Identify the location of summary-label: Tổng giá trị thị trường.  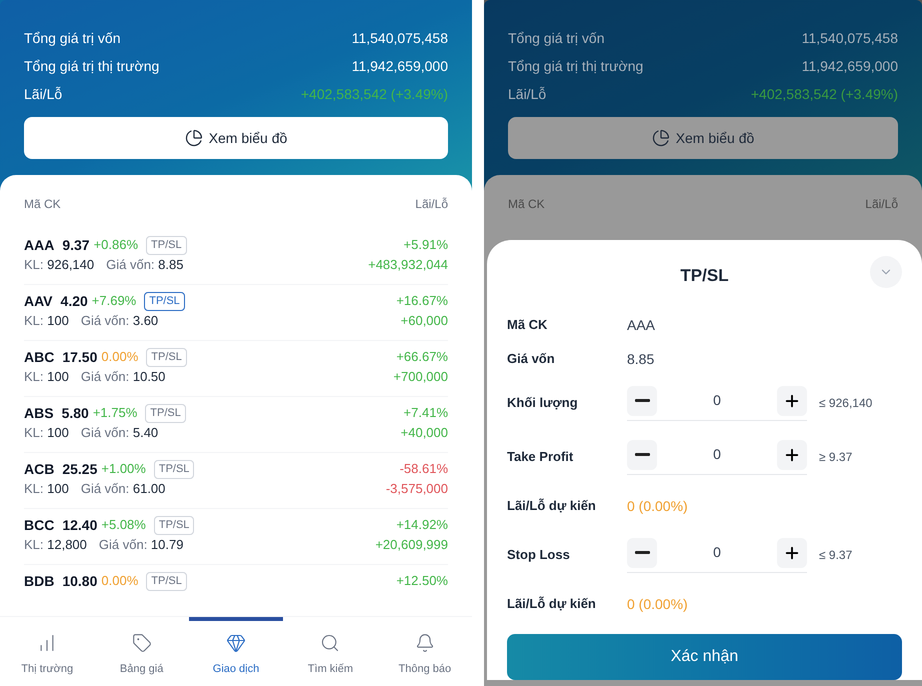
(92, 66).